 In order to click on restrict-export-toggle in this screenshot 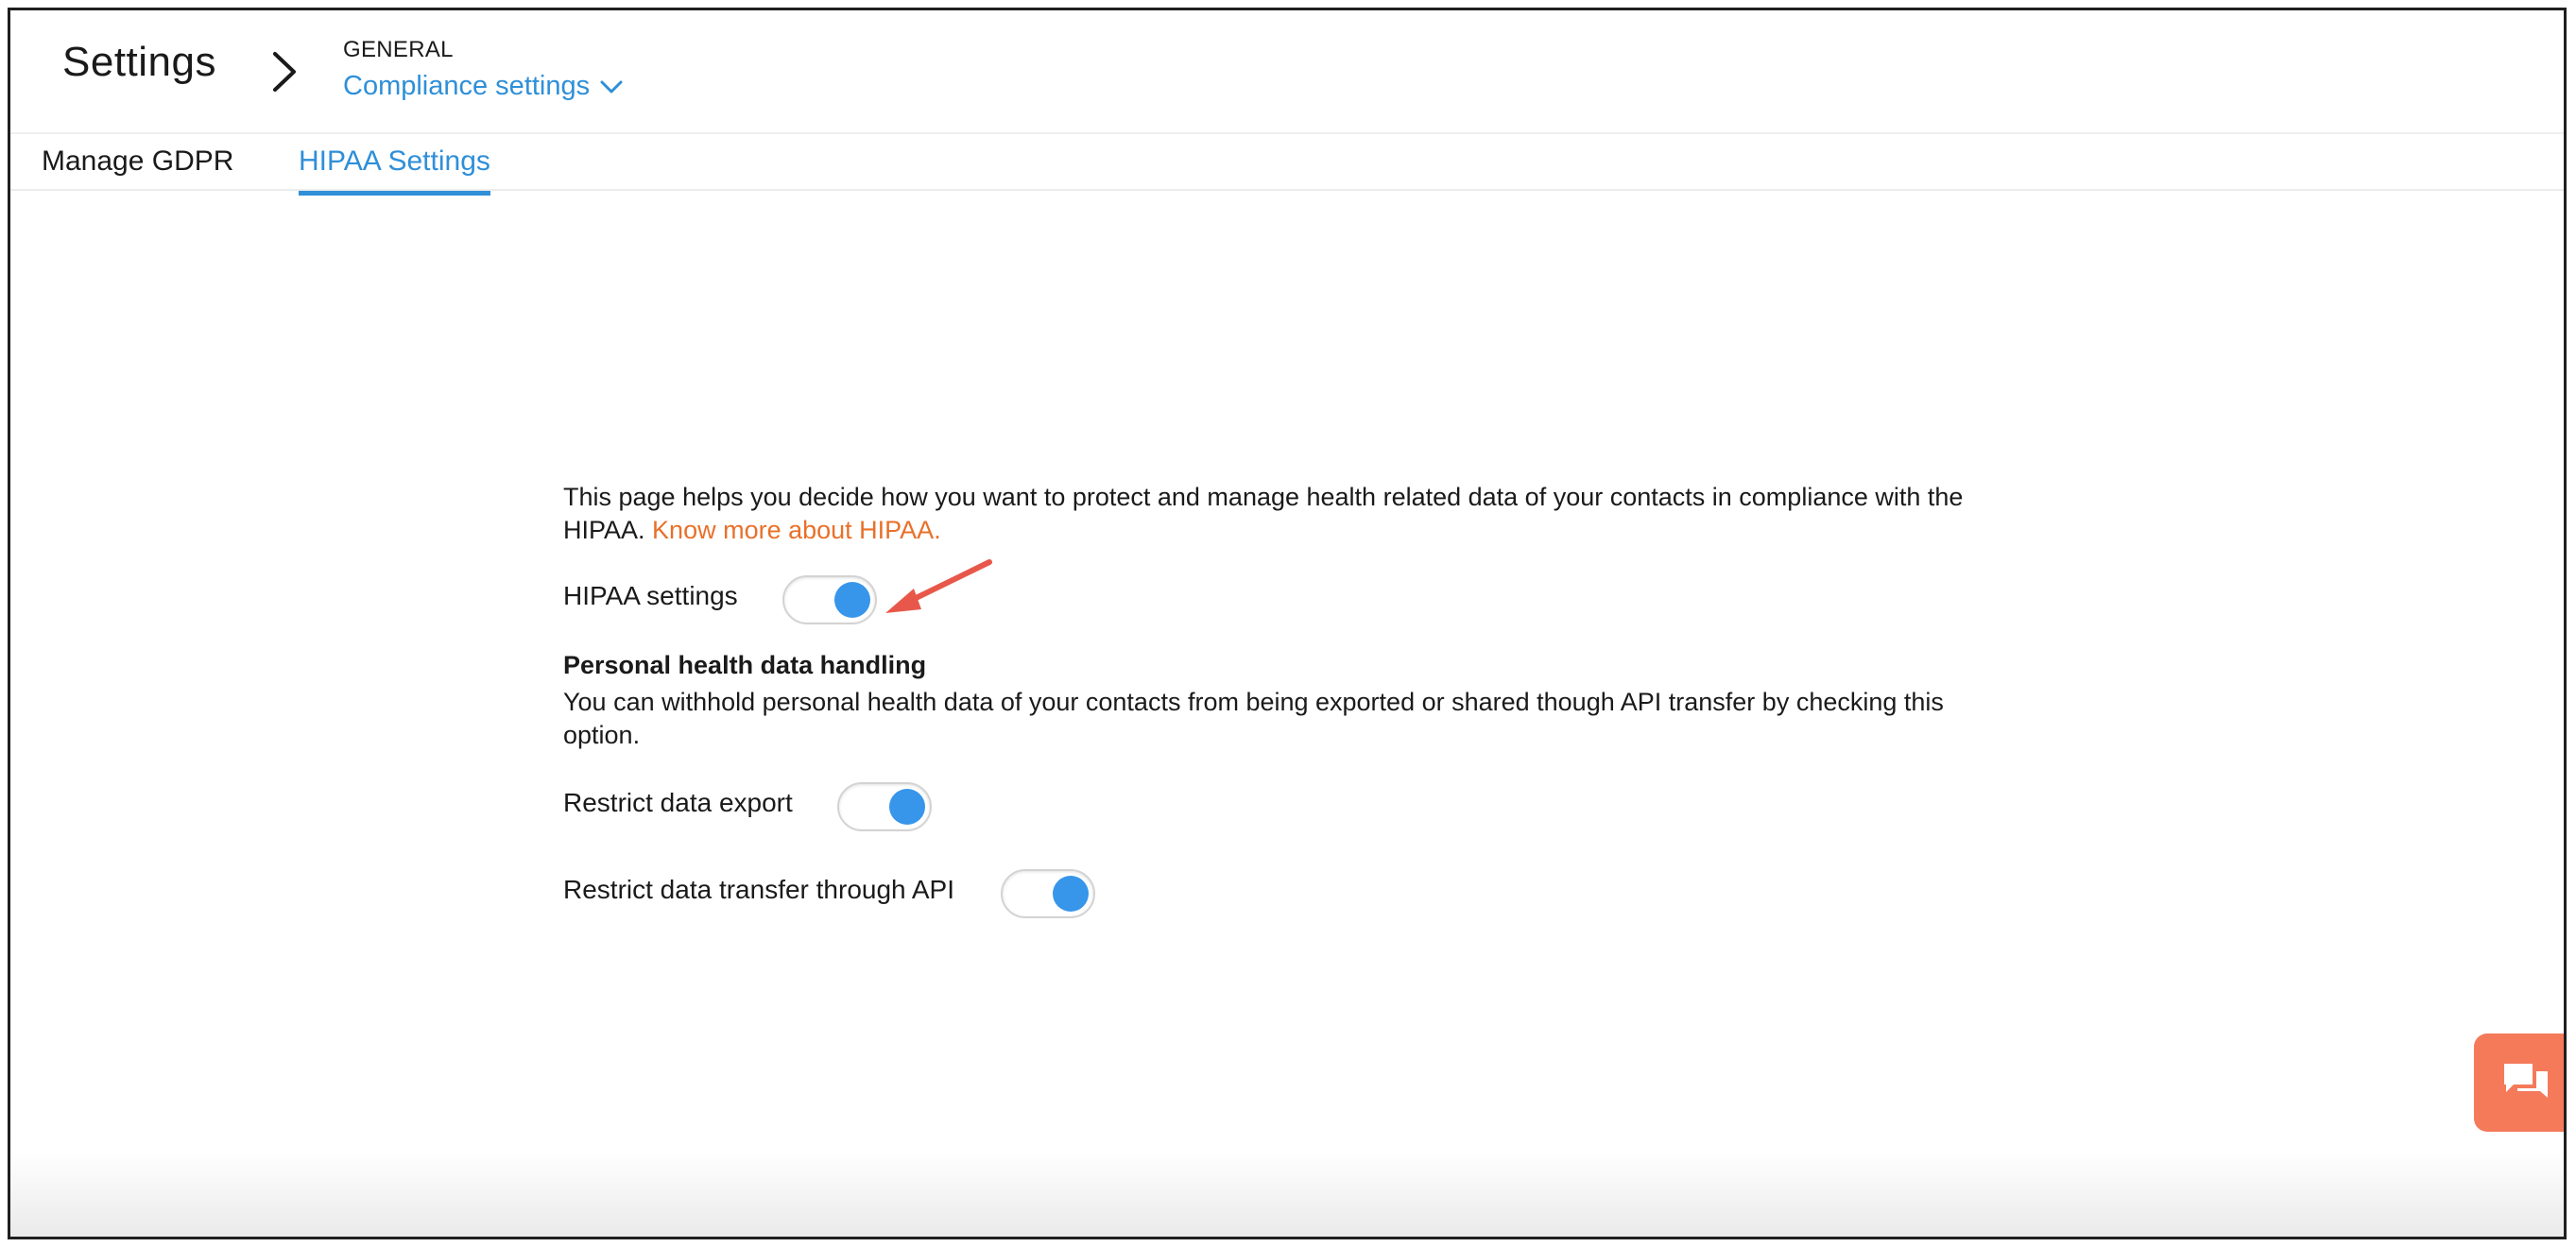, I will do `click(884, 806)`.